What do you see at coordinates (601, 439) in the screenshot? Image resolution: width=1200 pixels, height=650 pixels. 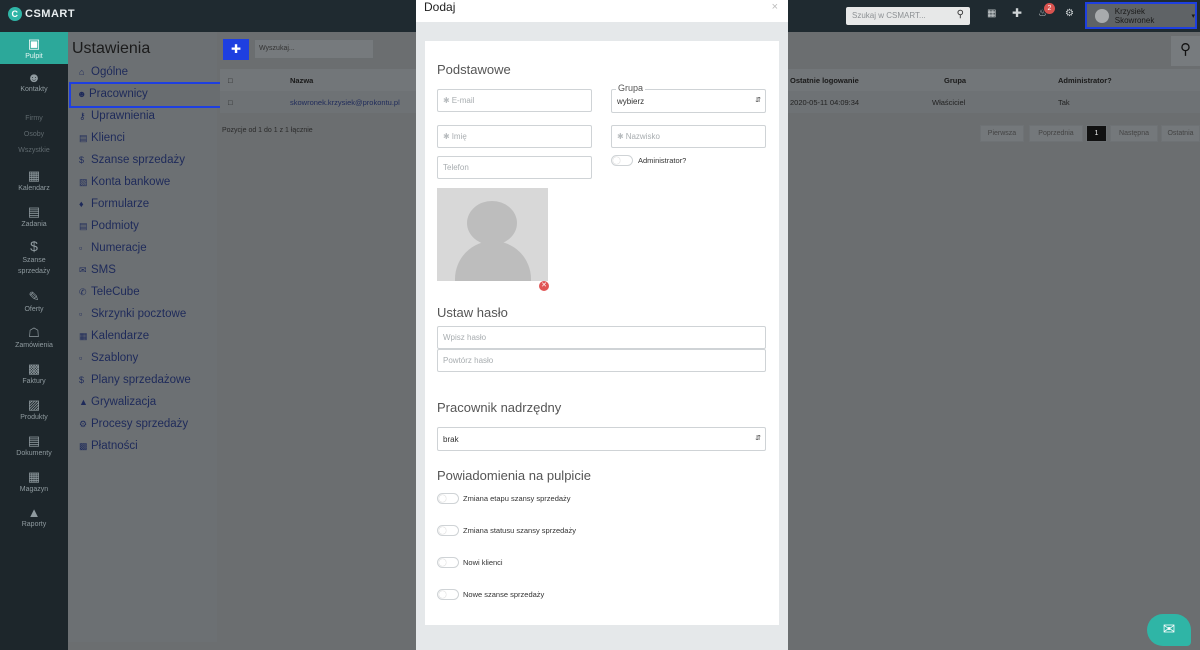 I see `supervisor-select: brak ⇵` at bounding box center [601, 439].